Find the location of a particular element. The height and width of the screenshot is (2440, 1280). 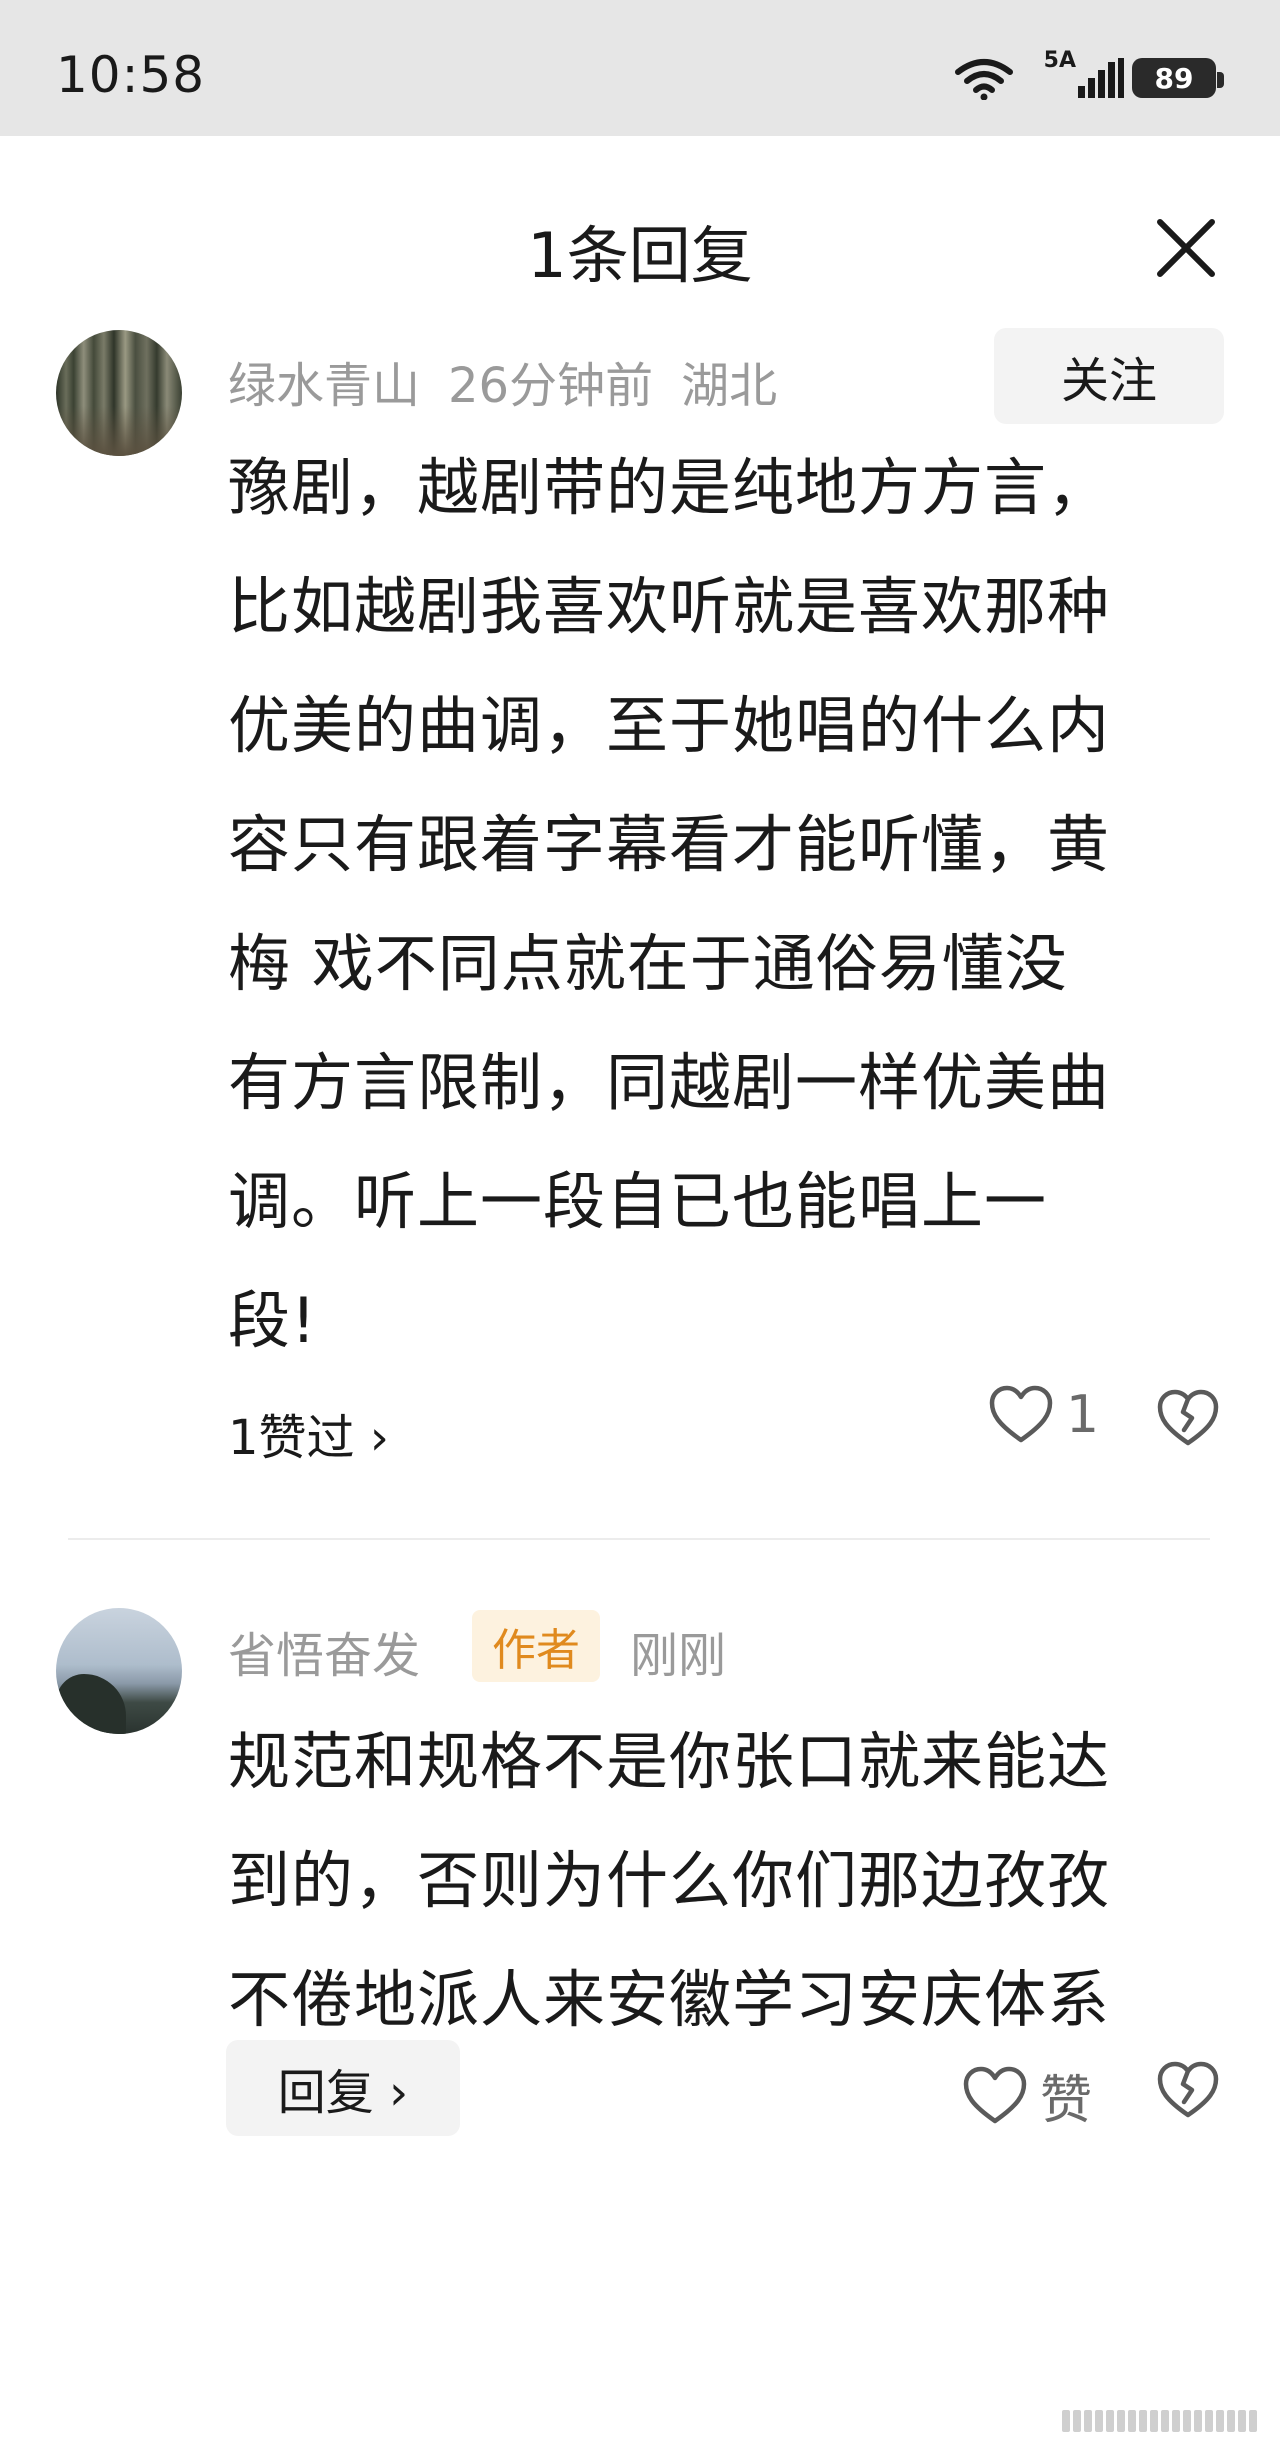

comment-line: 梅 戏不同点就在于通俗易懂没 is located at coordinates (648, 963).